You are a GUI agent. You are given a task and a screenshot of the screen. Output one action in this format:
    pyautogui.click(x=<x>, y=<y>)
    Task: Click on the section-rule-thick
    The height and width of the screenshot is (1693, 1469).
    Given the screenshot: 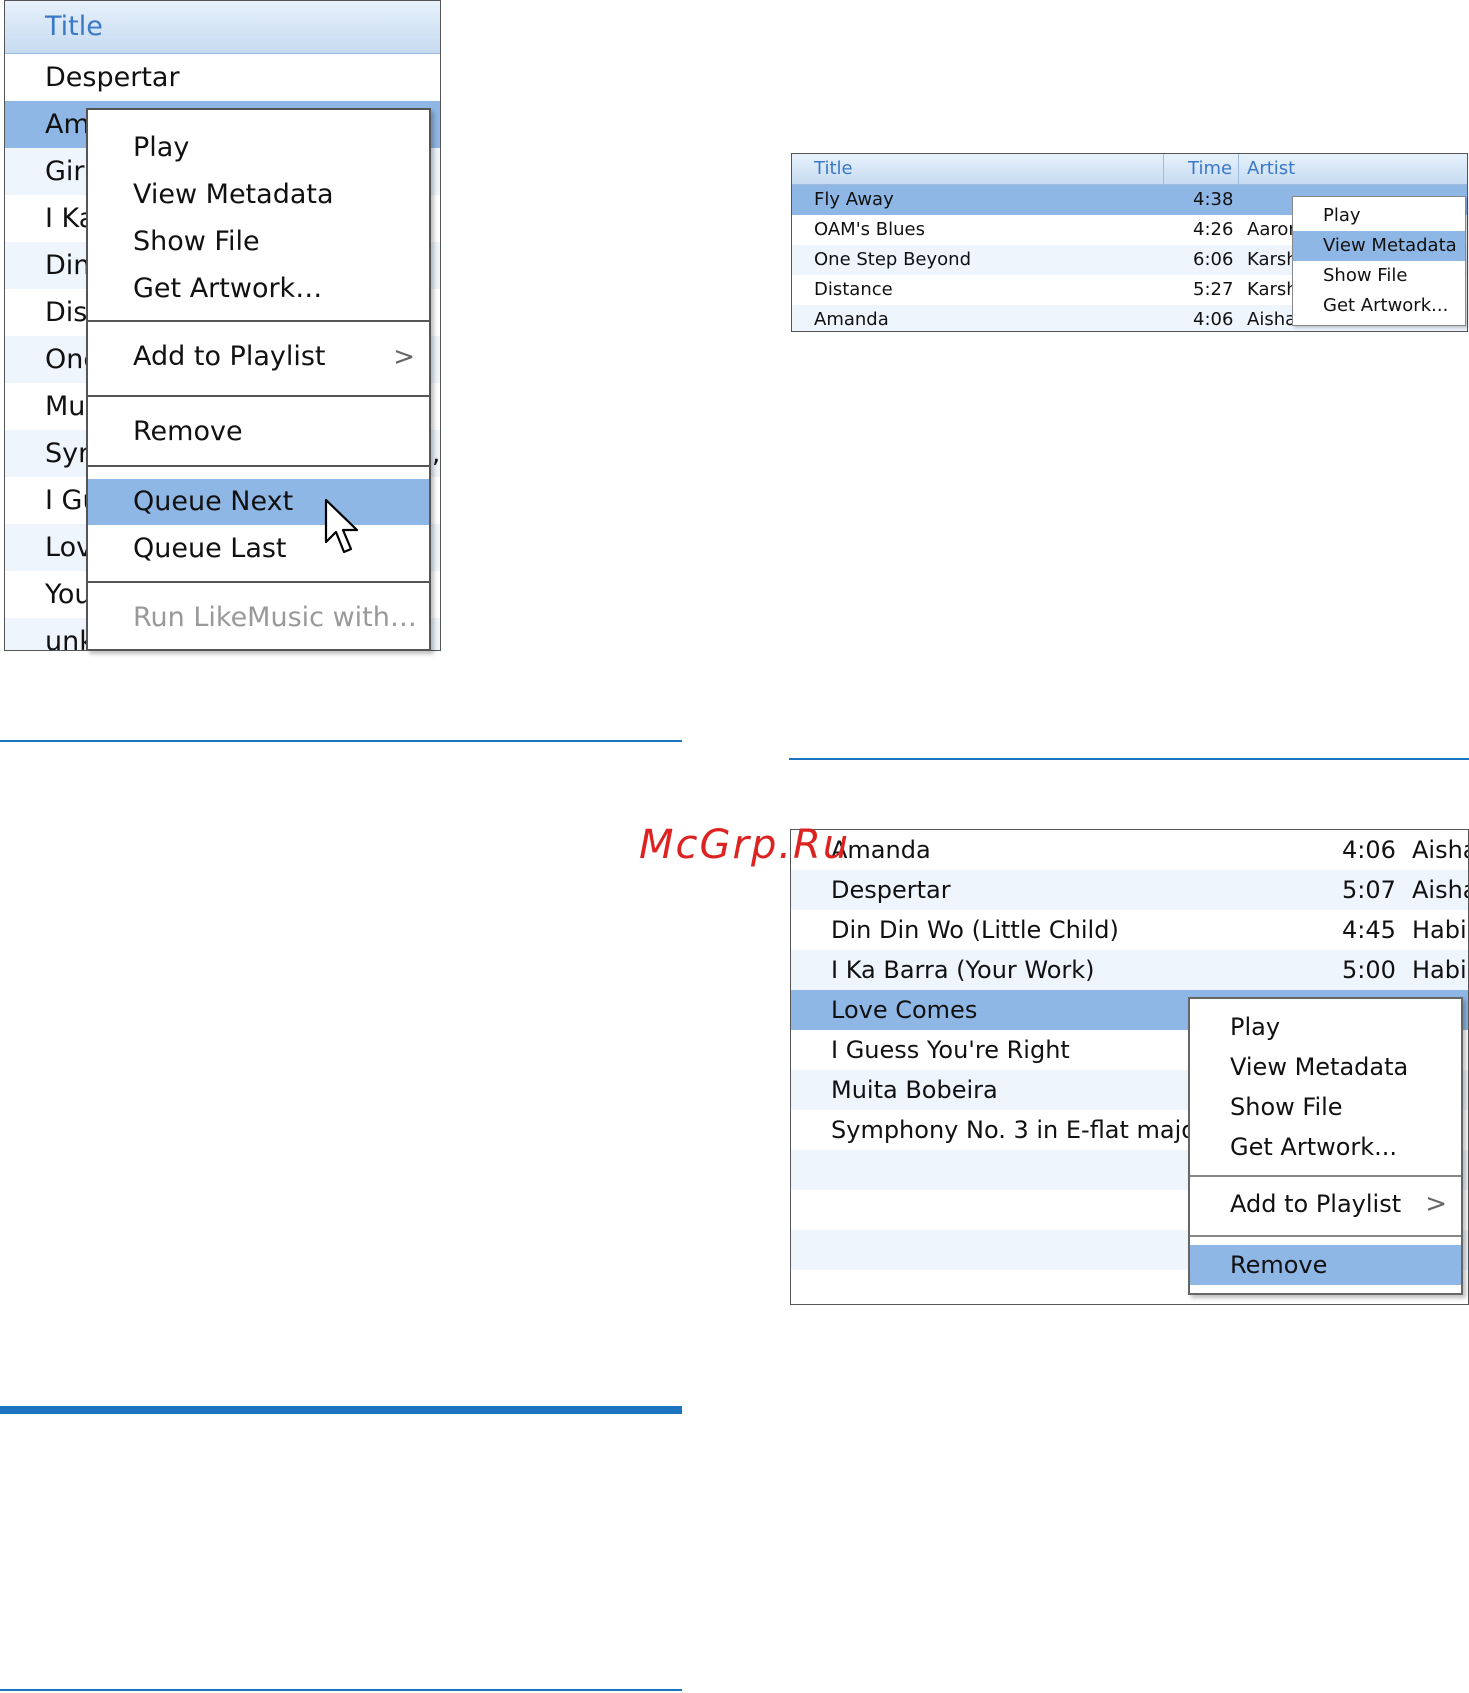 What is the action you would take?
    pyautogui.click(x=341, y=1410)
    